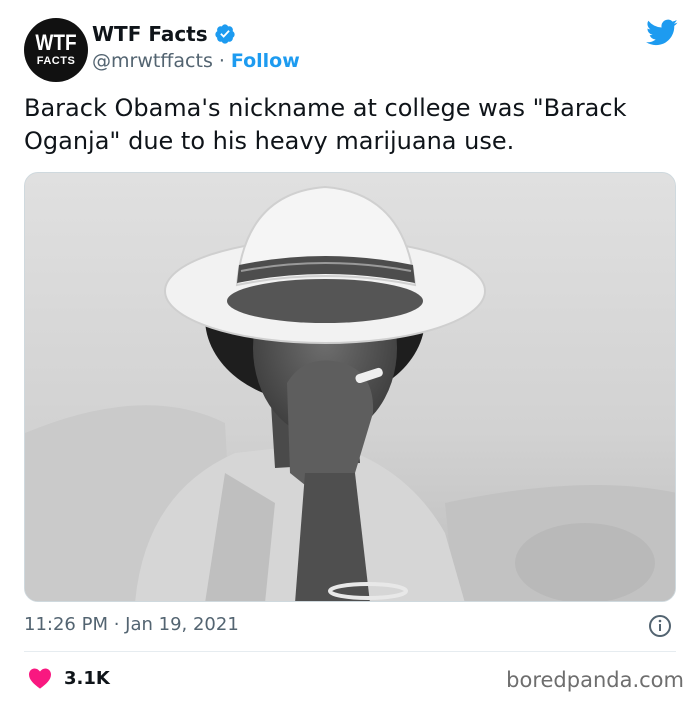  I want to click on source-watermark: boredpanda.com, so click(595, 680).